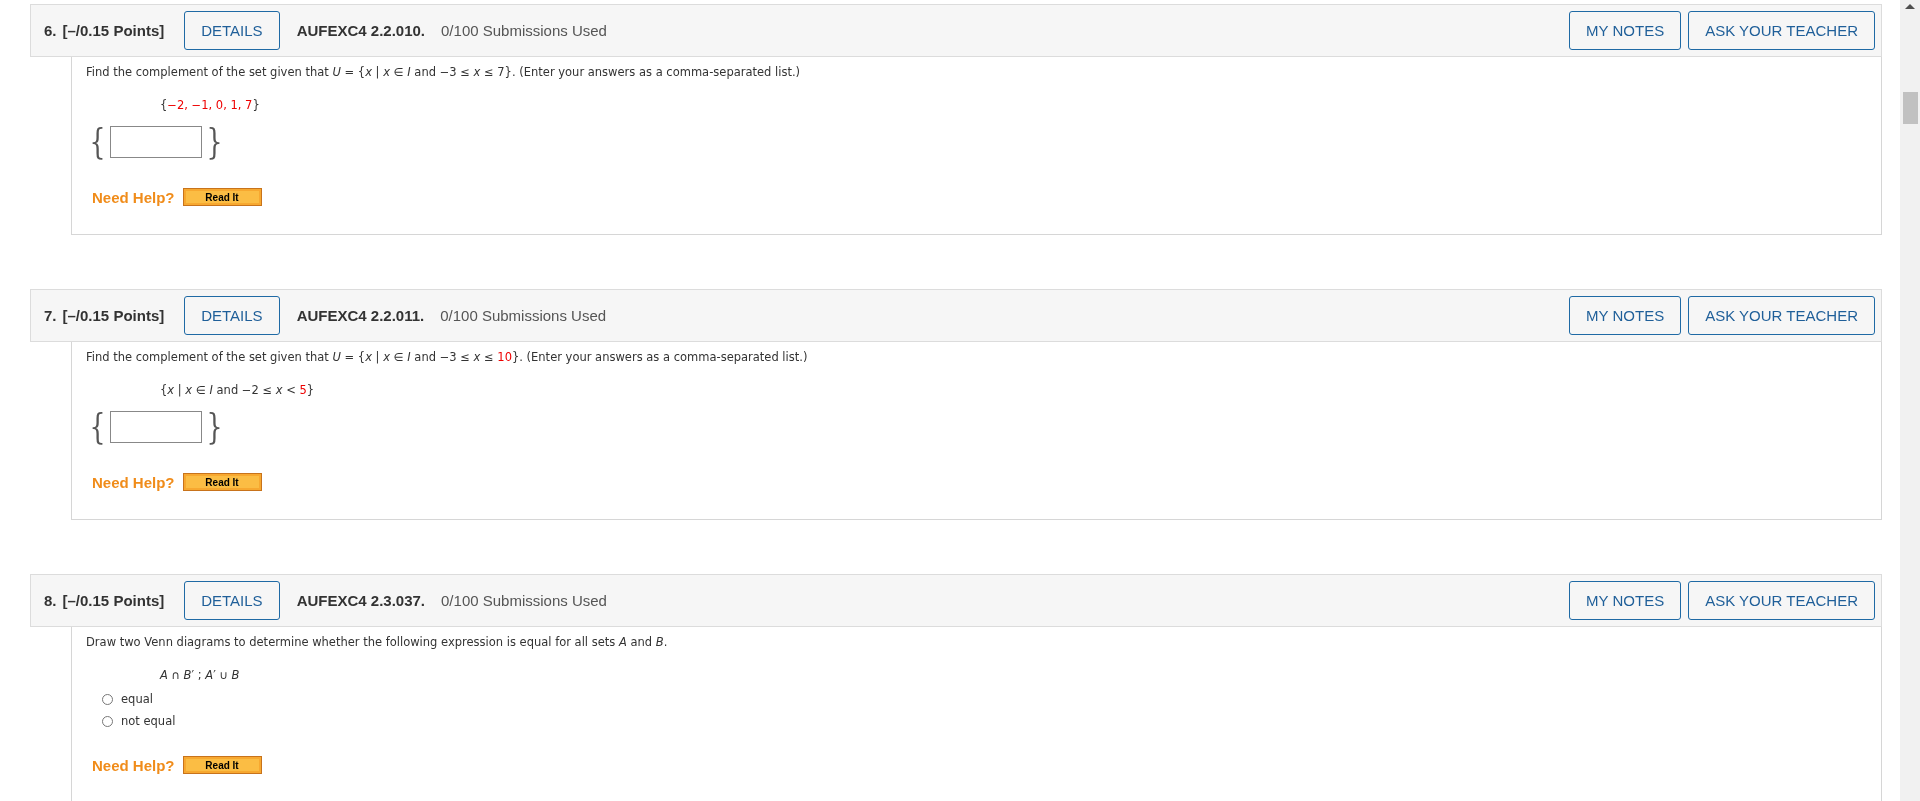 The height and width of the screenshot is (801, 1920). What do you see at coordinates (1910, 6) in the screenshot?
I see `scroll-up-icon` at bounding box center [1910, 6].